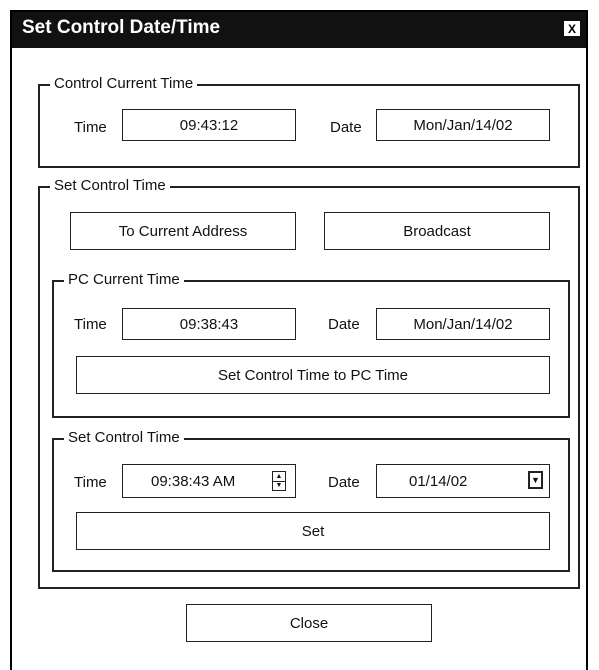 This screenshot has height=670, width=599. Describe the element at coordinates (313, 375) in the screenshot. I see `set-control-time-to-pc-time-button: Set Control Time to PC Time` at that location.